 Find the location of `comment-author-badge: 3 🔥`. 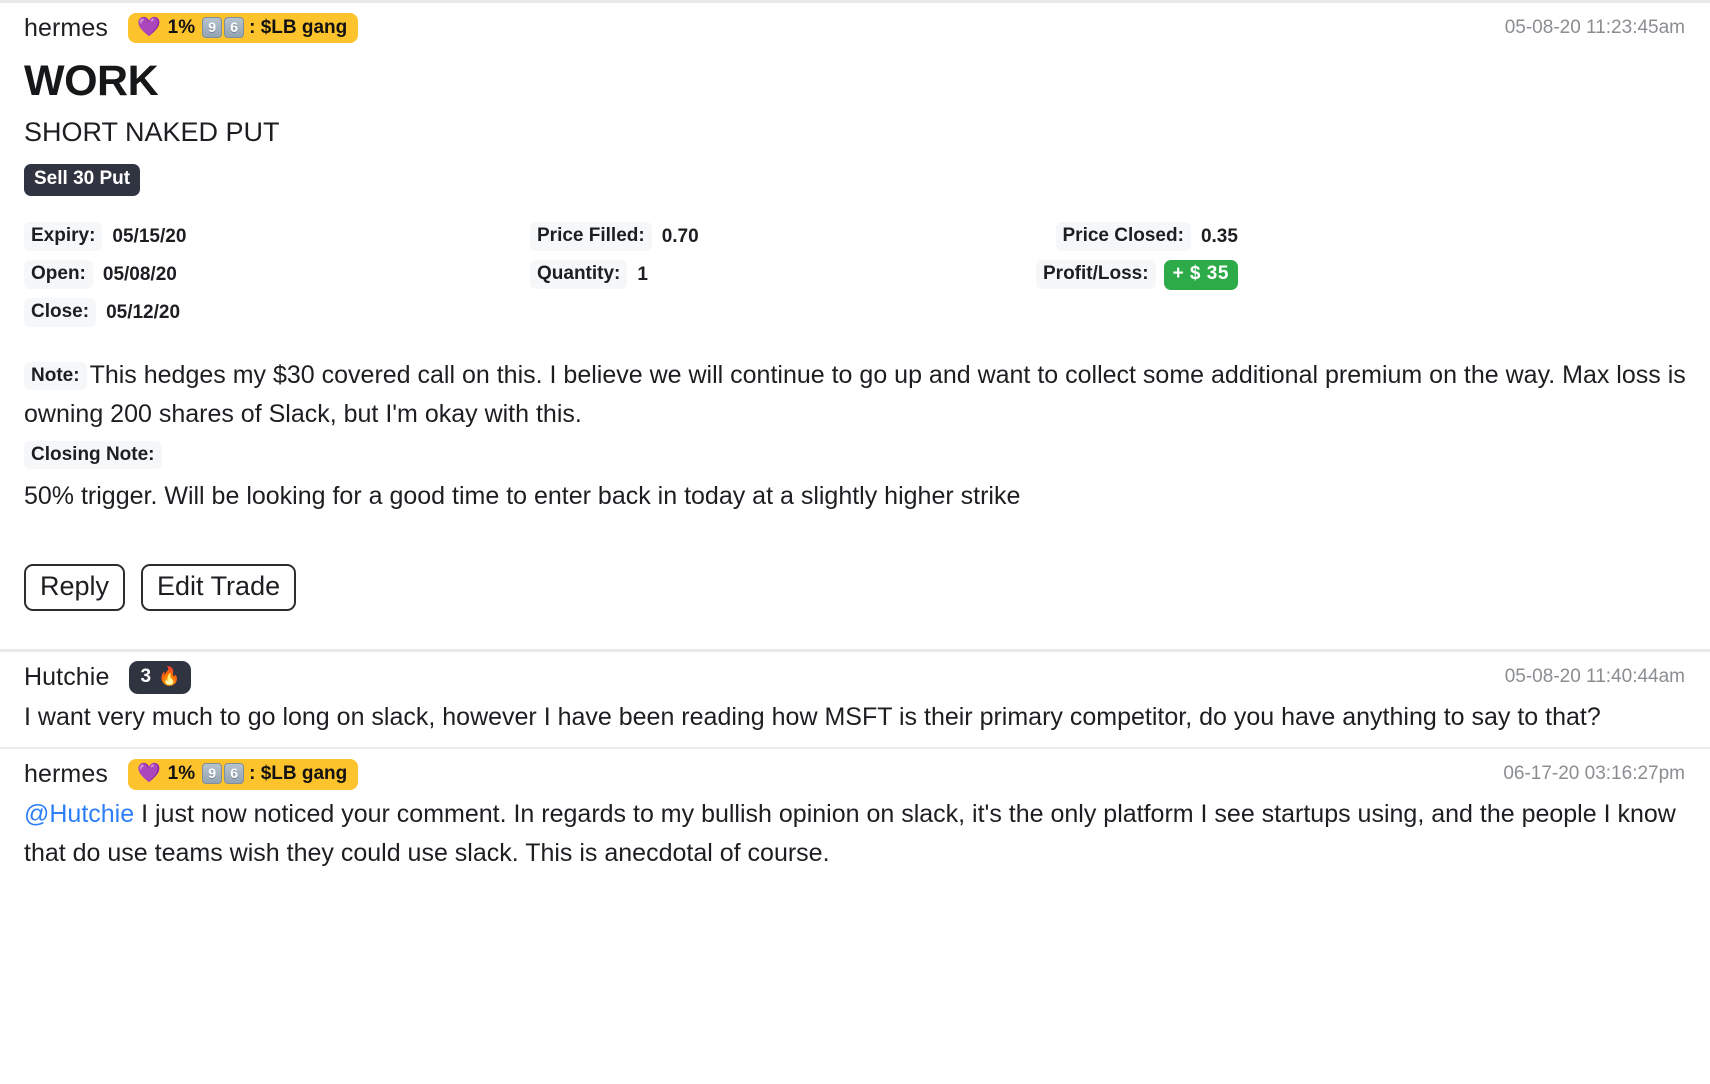

comment-author-badge: 3 🔥 is located at coordinates (160, 677).